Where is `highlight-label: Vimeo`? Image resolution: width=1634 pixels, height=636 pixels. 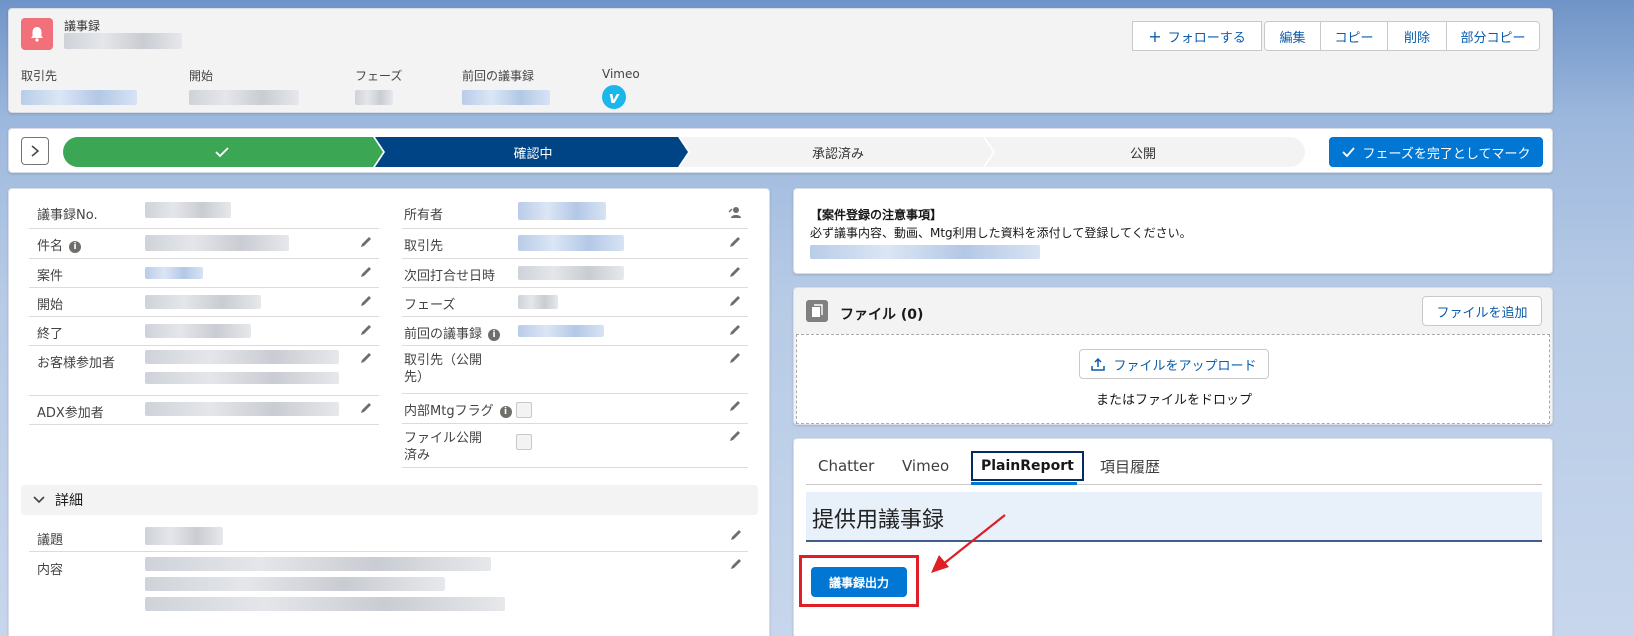
highlight-label: Vimeo is located at coordinates (621, 74).